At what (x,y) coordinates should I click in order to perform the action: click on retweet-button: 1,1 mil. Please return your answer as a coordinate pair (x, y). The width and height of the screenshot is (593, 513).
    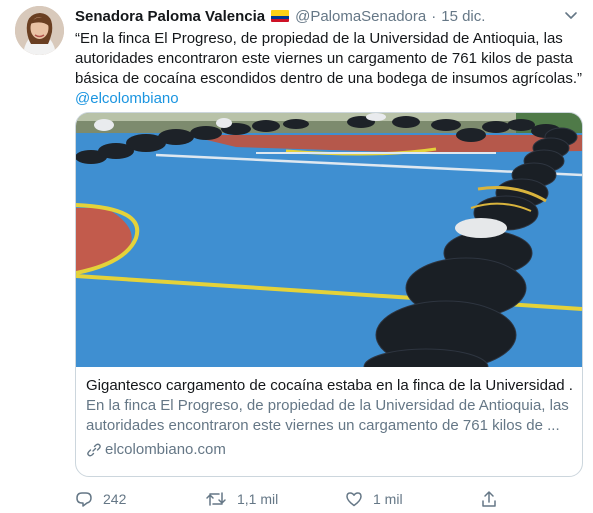
    Looking at the image, I should click on (241, 499).